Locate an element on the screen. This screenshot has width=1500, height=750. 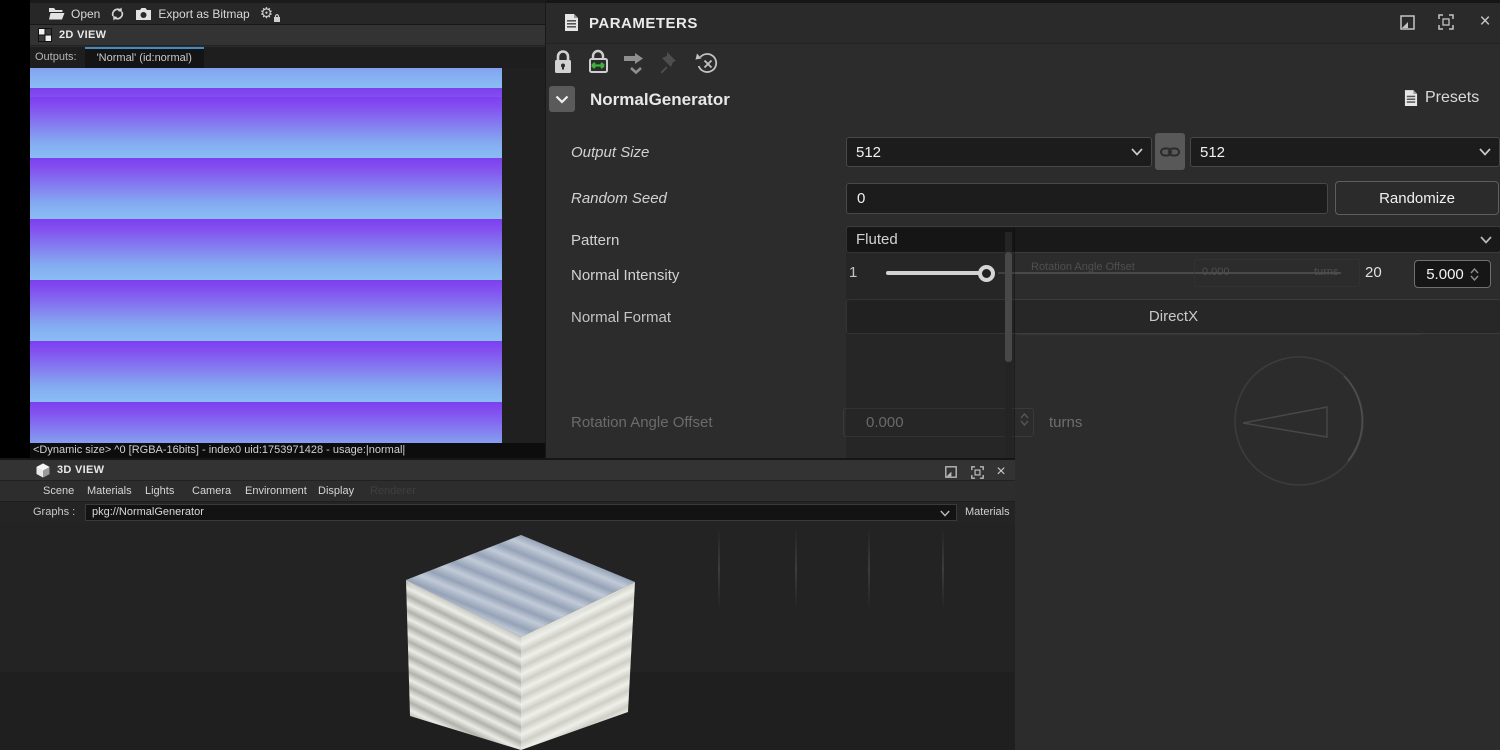
slider-track-filled is located at coordinates (936, 273).